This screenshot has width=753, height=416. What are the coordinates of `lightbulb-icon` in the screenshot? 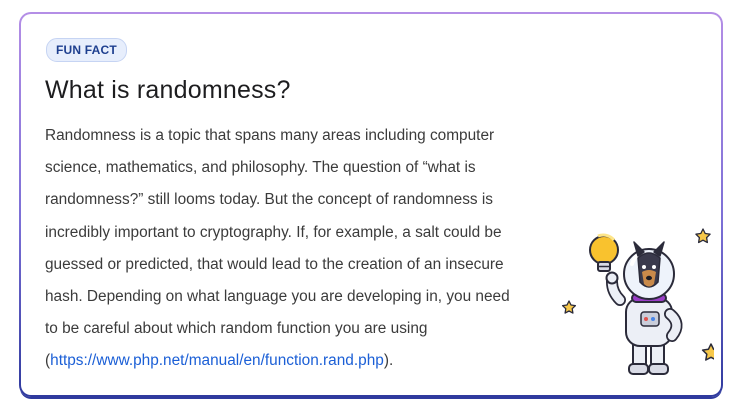 It's located at (604, 252).